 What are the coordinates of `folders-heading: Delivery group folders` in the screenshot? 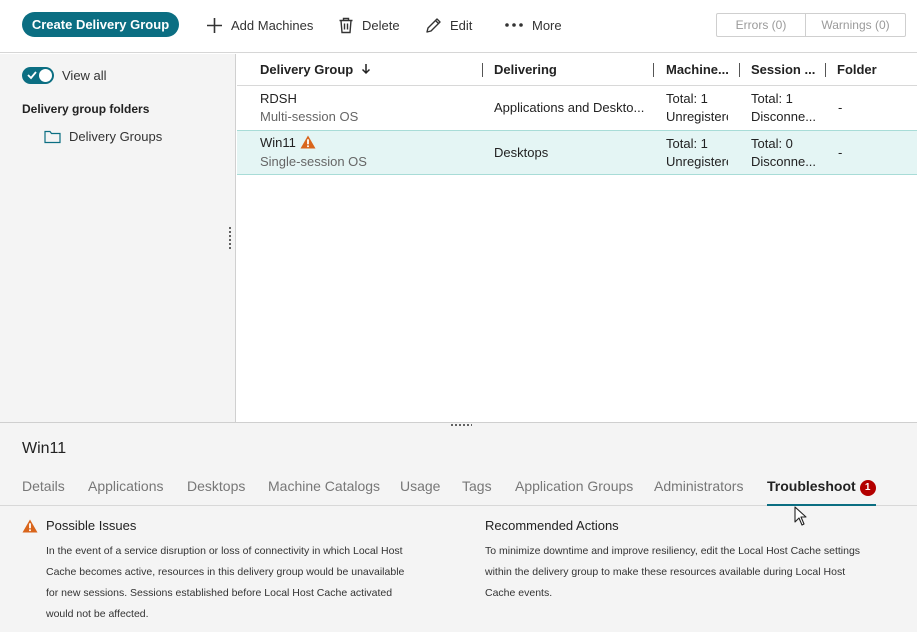 It's located at (86, 109).